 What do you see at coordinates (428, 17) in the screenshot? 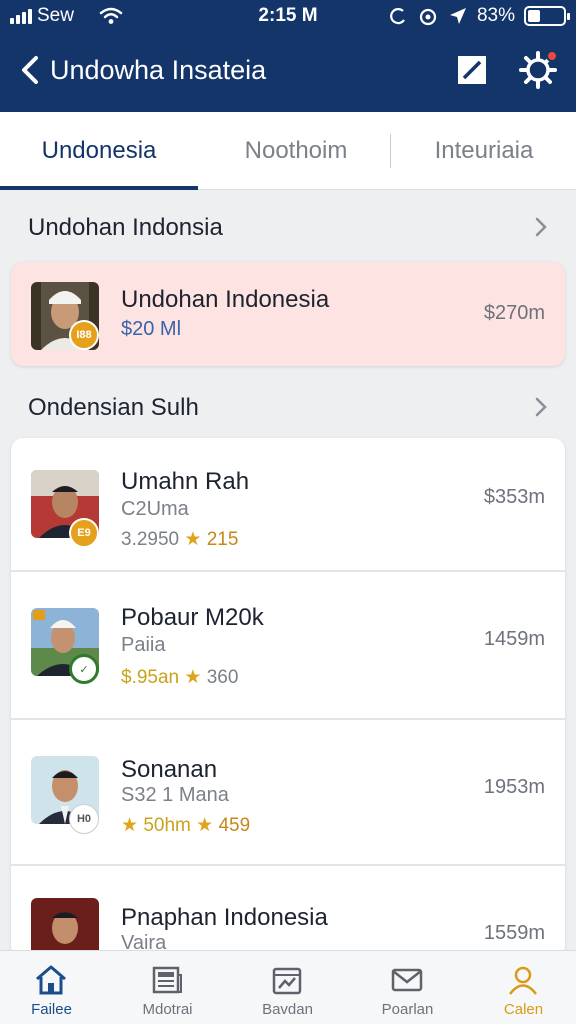
I see `alarm-icon` at bounding box center [428, 17].